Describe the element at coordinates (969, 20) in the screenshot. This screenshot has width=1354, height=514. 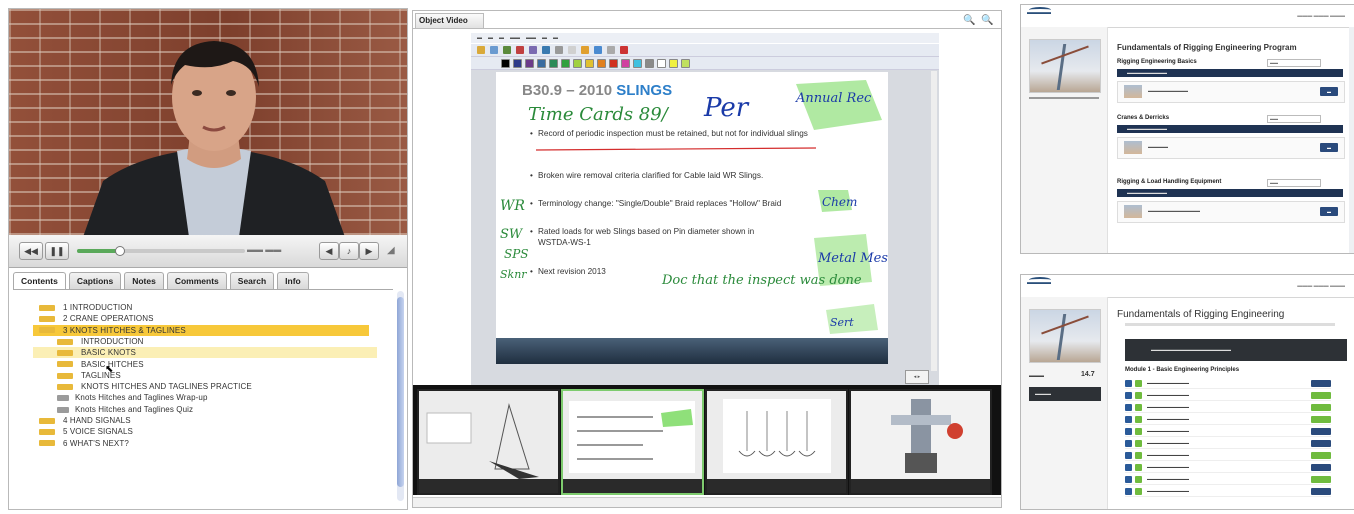
I see `zoom-out-icon: 🔍` at that location.